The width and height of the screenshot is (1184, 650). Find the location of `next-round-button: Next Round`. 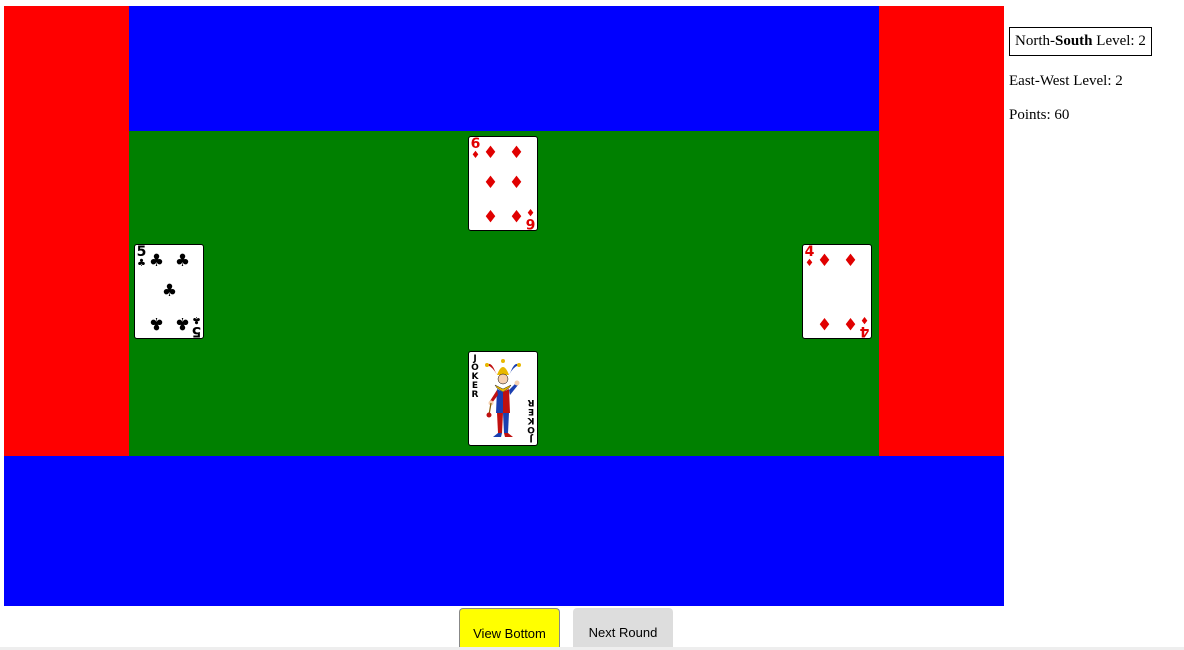

next-round-button: Next Round is located at coordinates (623, 629).